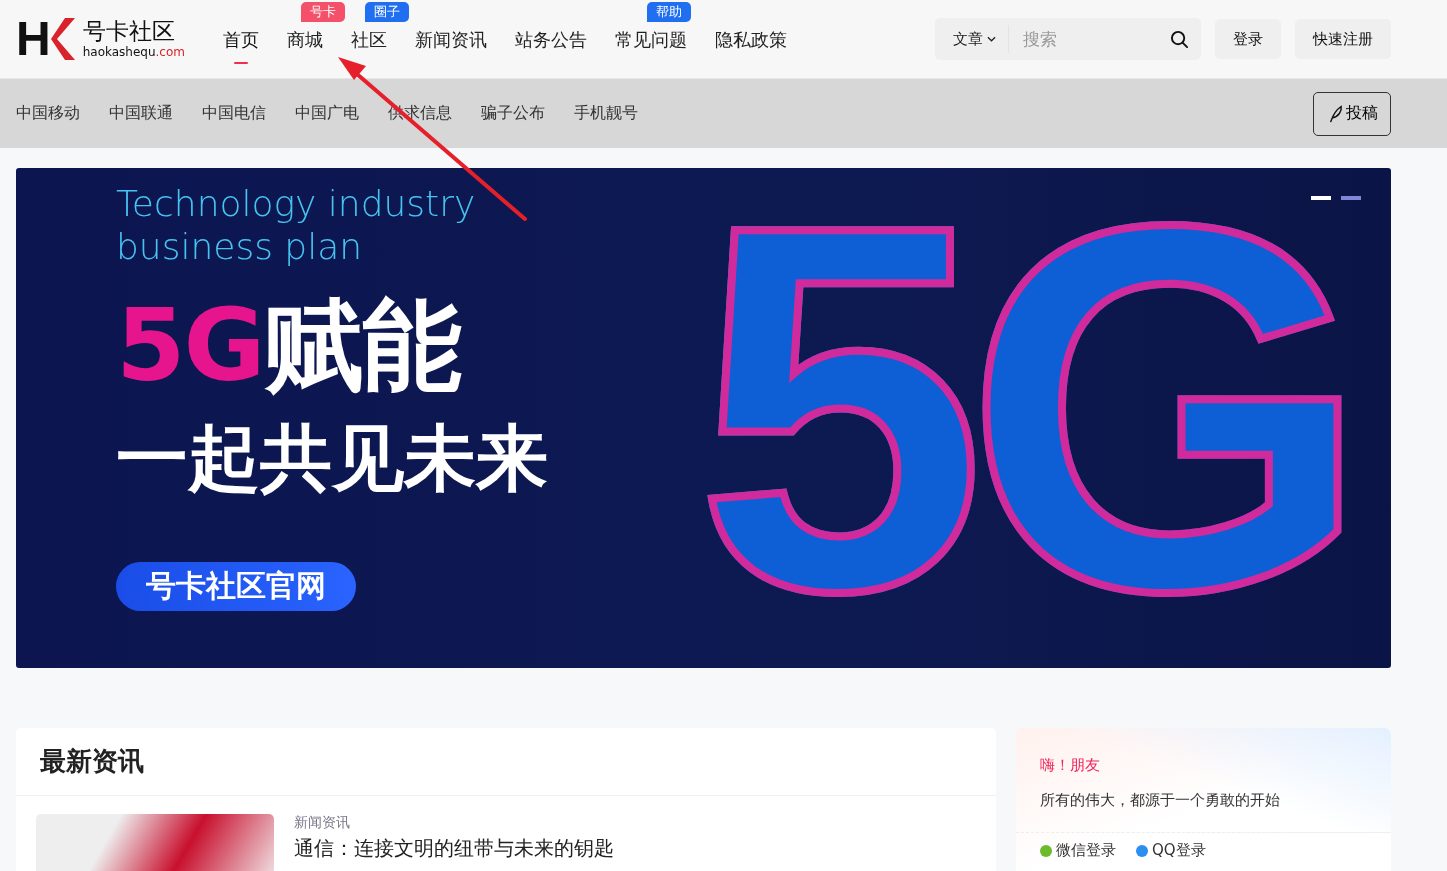 The image size is (1447, 871). What do you see at coordinates (241, 63) in the screenshot?
I see `active-underline` at bounding box center [241, 63].